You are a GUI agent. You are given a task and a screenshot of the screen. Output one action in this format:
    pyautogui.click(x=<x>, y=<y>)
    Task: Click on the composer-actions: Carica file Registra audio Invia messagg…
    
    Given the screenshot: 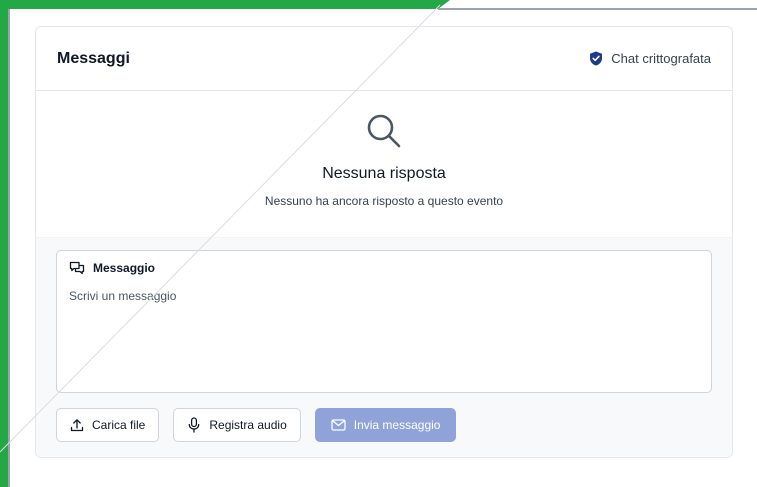 What is the action you would take?
    pyautogui.click(x=384, y=425)
    